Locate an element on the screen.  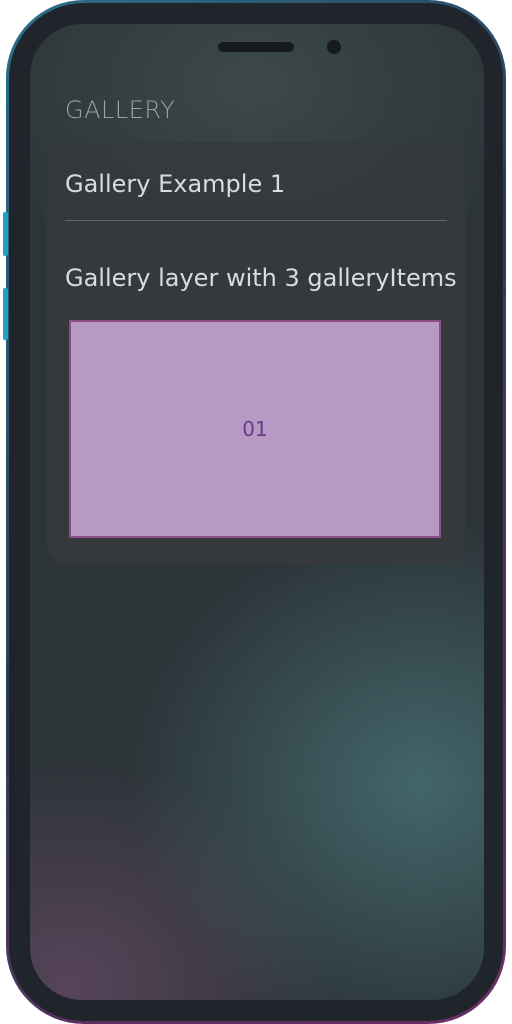
front-camera is located at coordinates (334, 47).